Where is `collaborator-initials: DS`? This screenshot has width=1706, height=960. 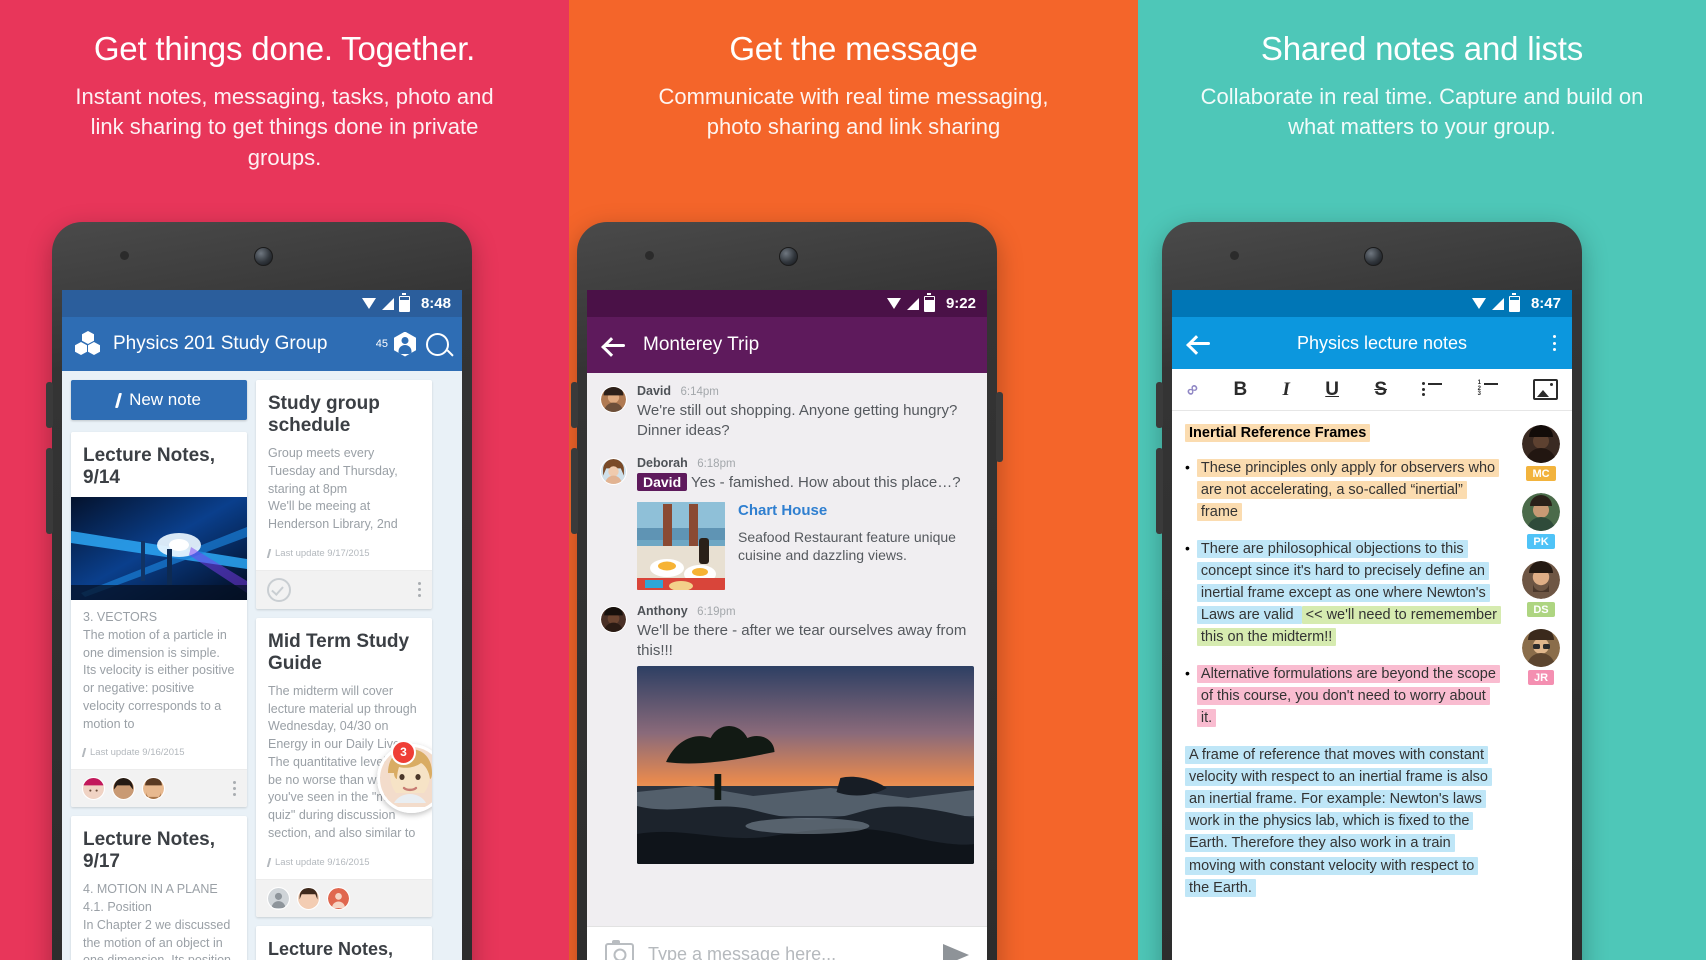
collaborator-initials: DS is located at coordinates (1541, 609).